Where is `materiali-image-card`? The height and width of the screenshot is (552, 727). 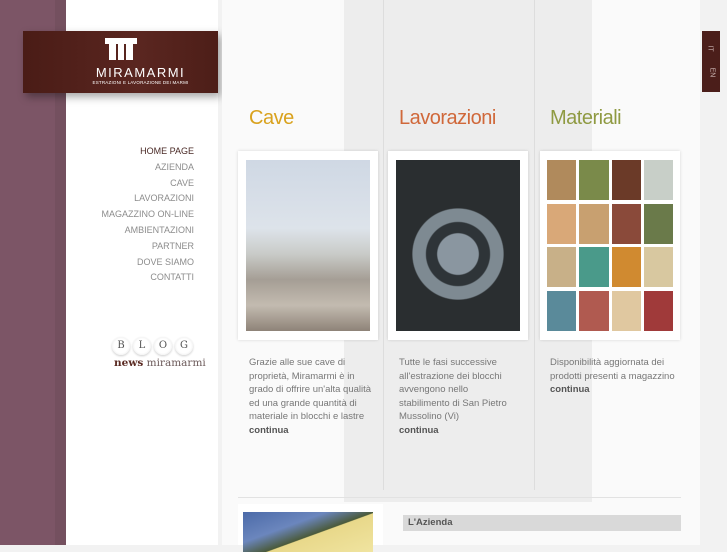 materiali-image-card is located at coordinates (610, 245).